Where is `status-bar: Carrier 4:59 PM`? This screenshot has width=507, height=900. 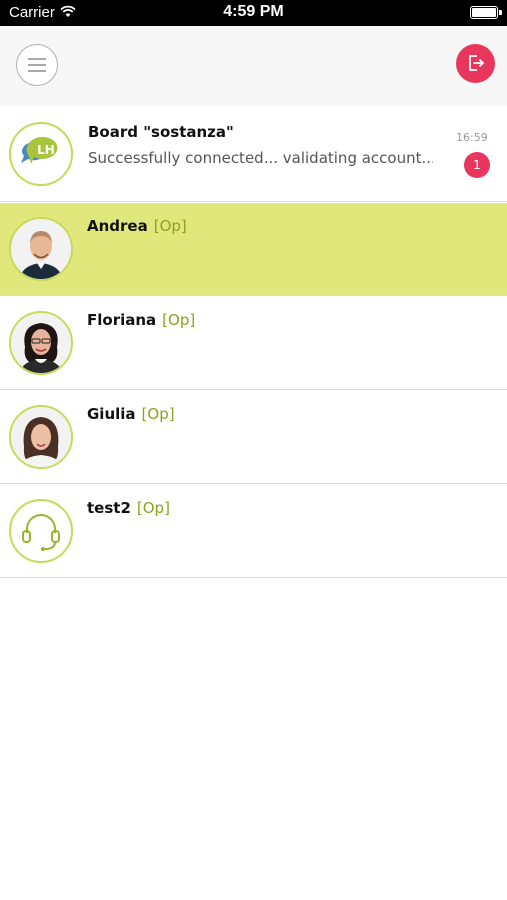
status-bar: Carrier 4:59 PM is located at coordinates (253, 13).